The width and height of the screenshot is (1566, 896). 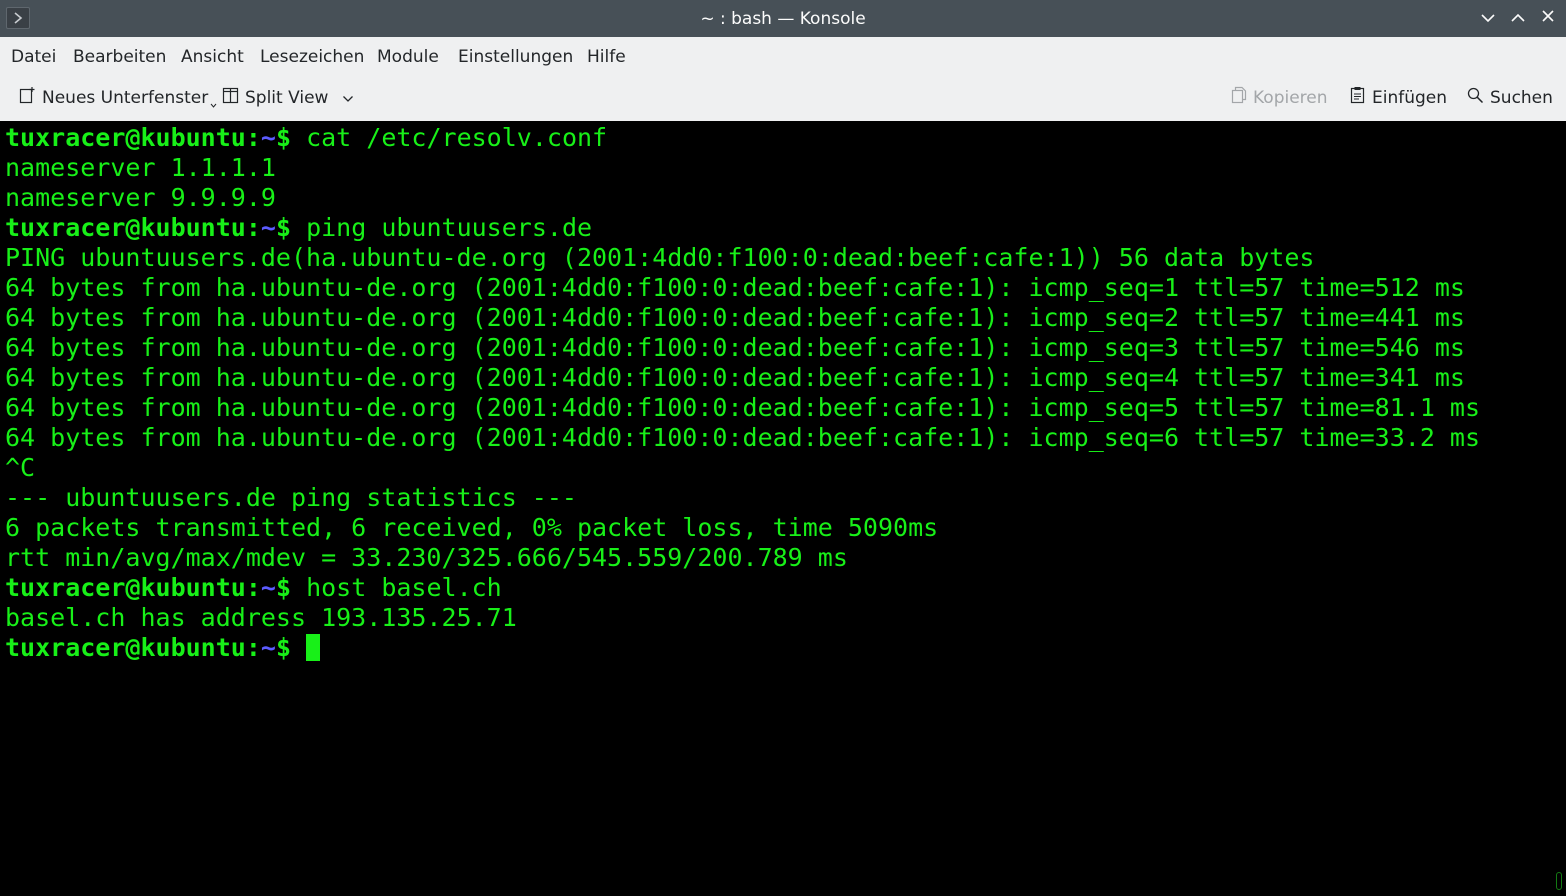 I want to click on terminal-prompt-line: tuxracer@kubuntu:~$ host basel.ch, so click(x=253, y=588).